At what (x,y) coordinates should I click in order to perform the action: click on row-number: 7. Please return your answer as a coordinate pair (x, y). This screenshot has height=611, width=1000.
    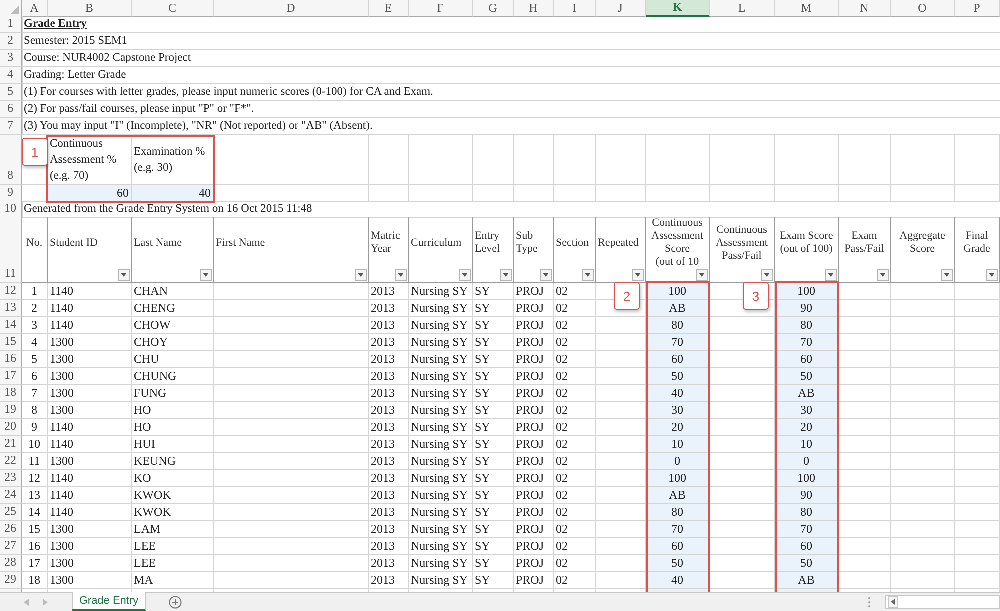
    Looking at the image, I should click on (11, 126).